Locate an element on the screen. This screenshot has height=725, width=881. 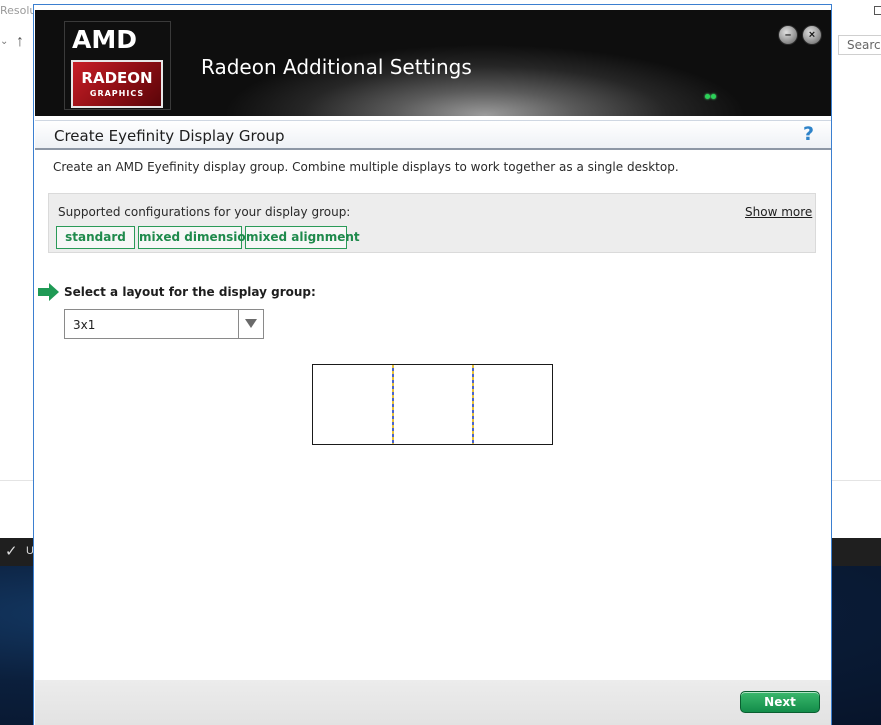
config-tag-mixed-dimension: mixed dimension is located at coordinates (196, 237).